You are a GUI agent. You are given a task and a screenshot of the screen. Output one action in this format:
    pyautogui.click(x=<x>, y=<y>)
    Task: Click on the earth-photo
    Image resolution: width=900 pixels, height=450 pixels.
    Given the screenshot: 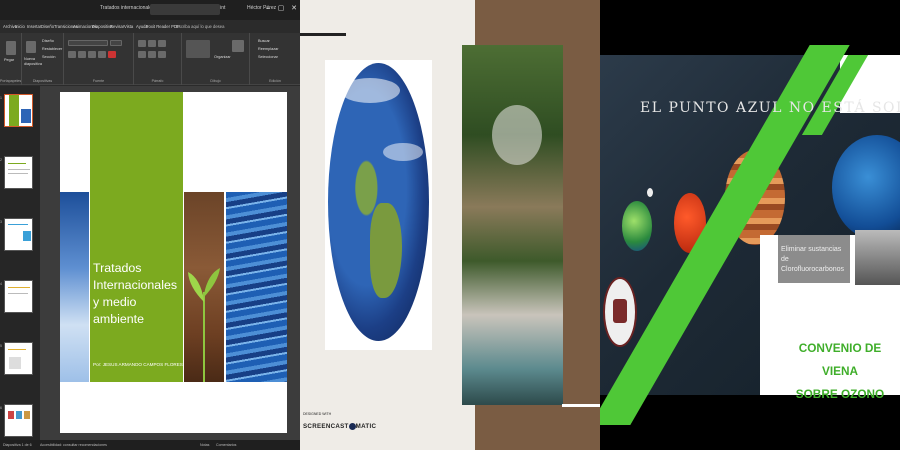 What is the action you would take?
    pyautogui.click(x=378, y=205)
    